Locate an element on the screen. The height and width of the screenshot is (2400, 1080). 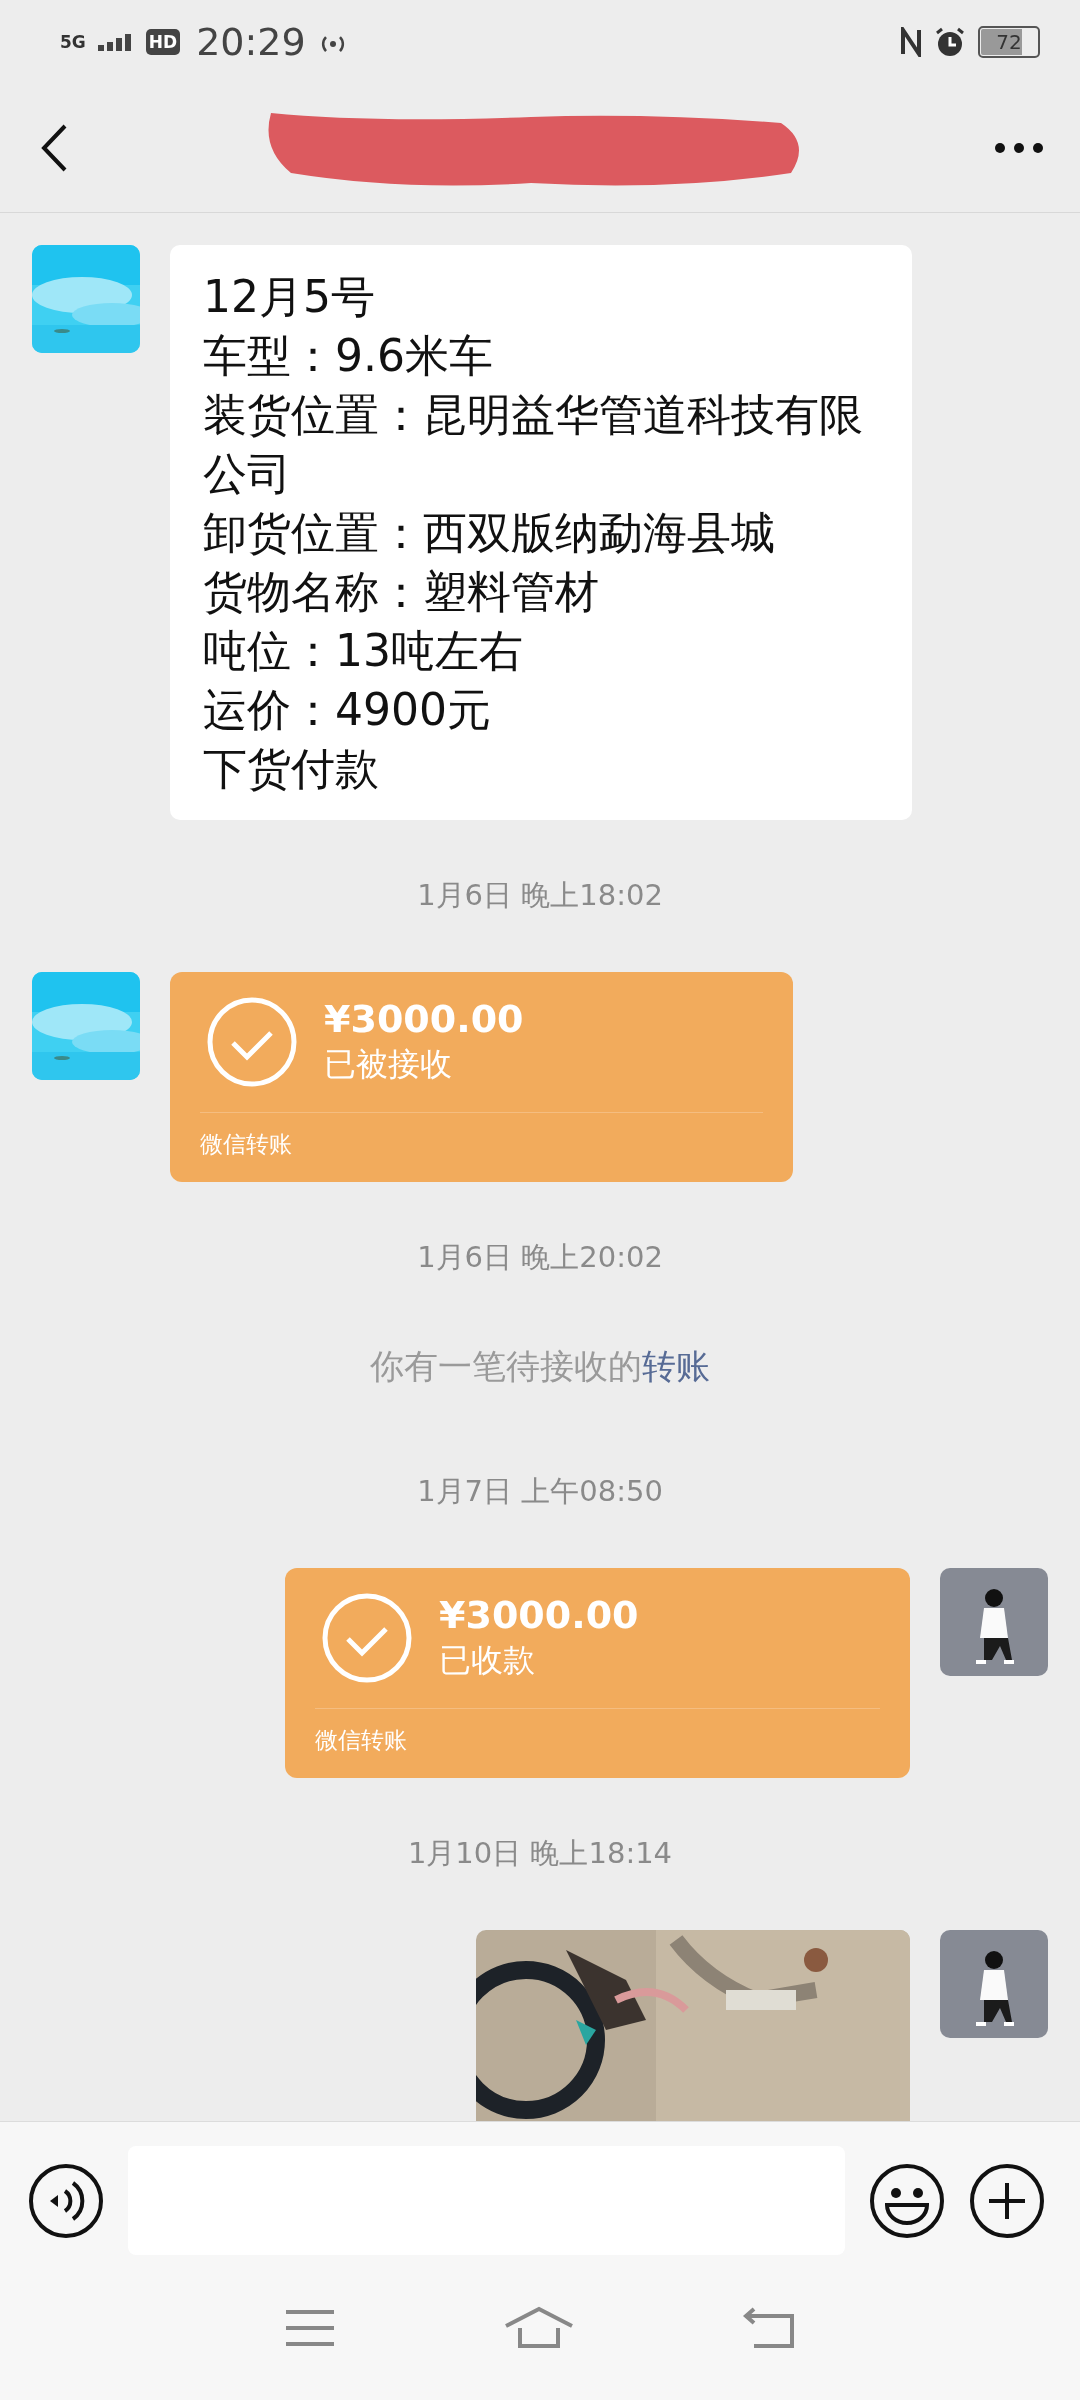
battery-indicator: 72 is located at coordinates (1009, 42).